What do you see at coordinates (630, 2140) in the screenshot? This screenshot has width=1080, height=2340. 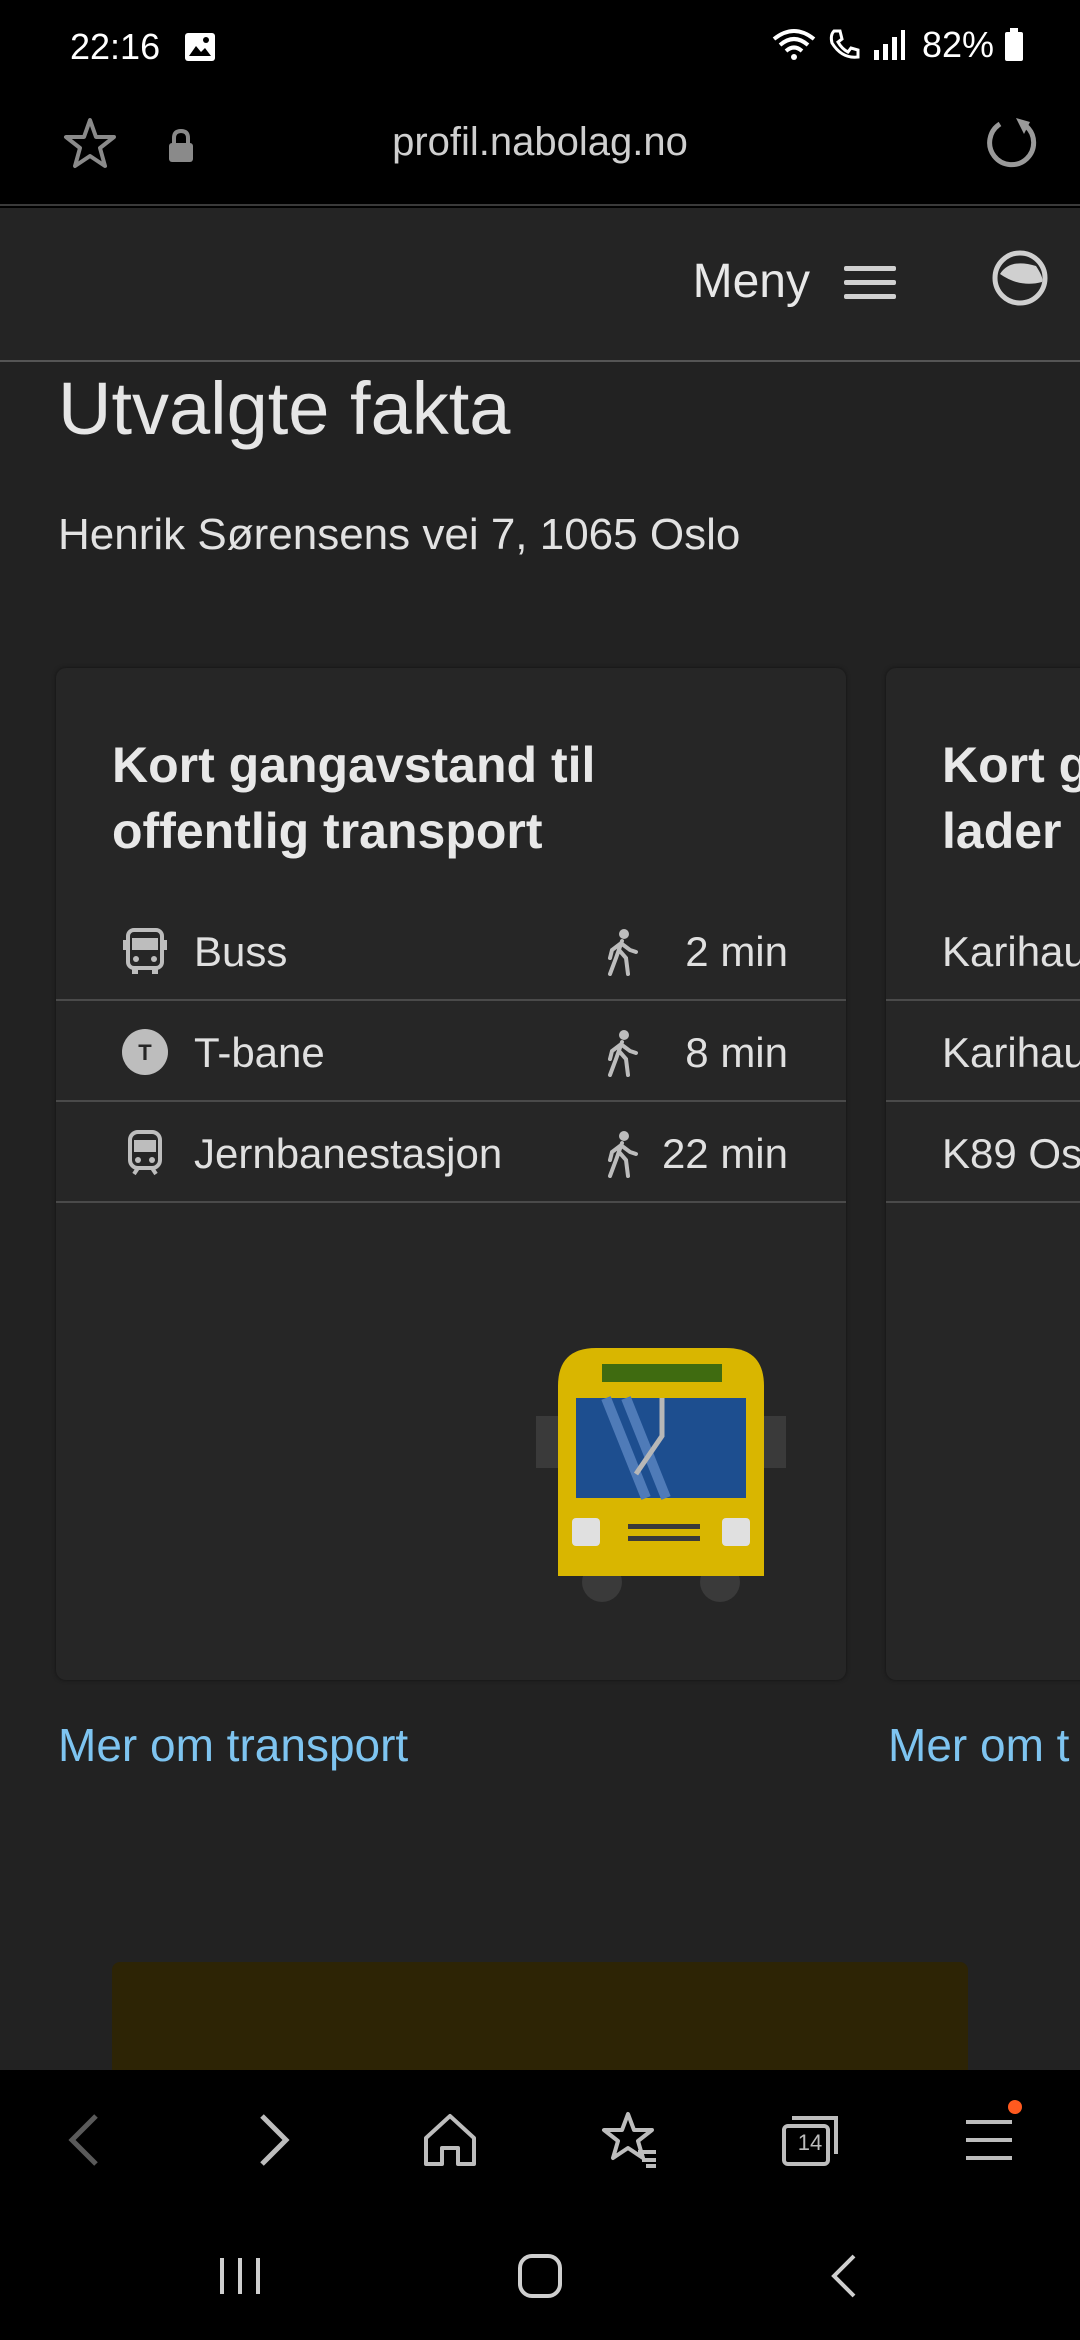 I see `bookmarks-icon` at bounding box center [630, 2140].